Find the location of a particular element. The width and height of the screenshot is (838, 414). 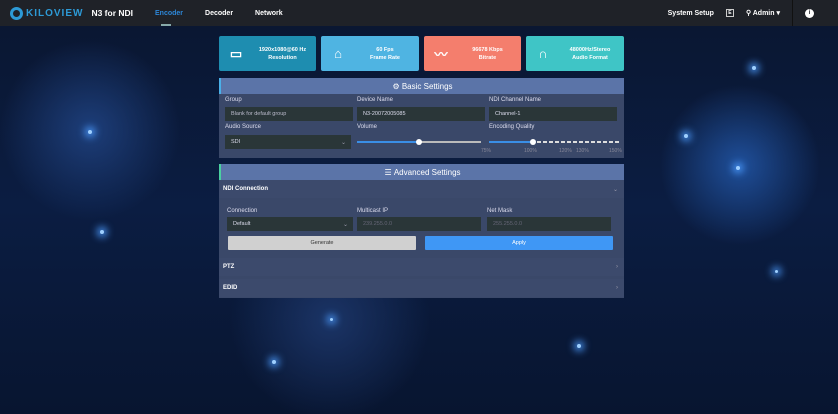

quality-fill is located at coordinates (510, 142).